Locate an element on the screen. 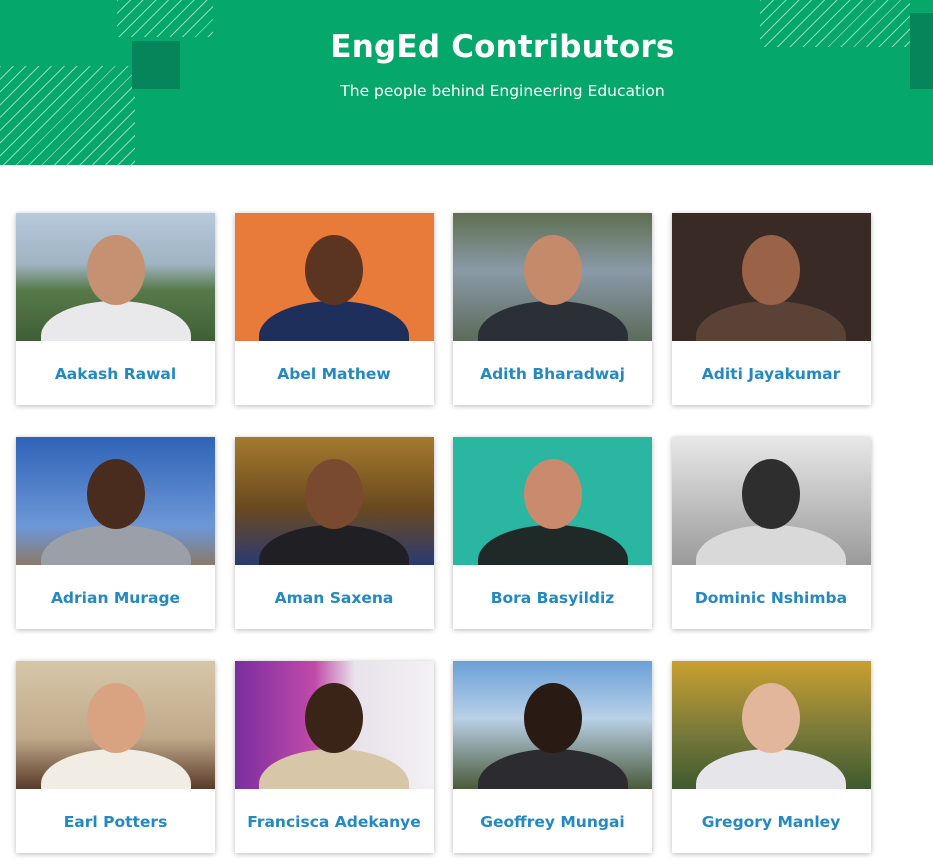 This screenshot has height=868, width=933. contributor-card: Aakash Rawal is located at coordinates (115, 309).